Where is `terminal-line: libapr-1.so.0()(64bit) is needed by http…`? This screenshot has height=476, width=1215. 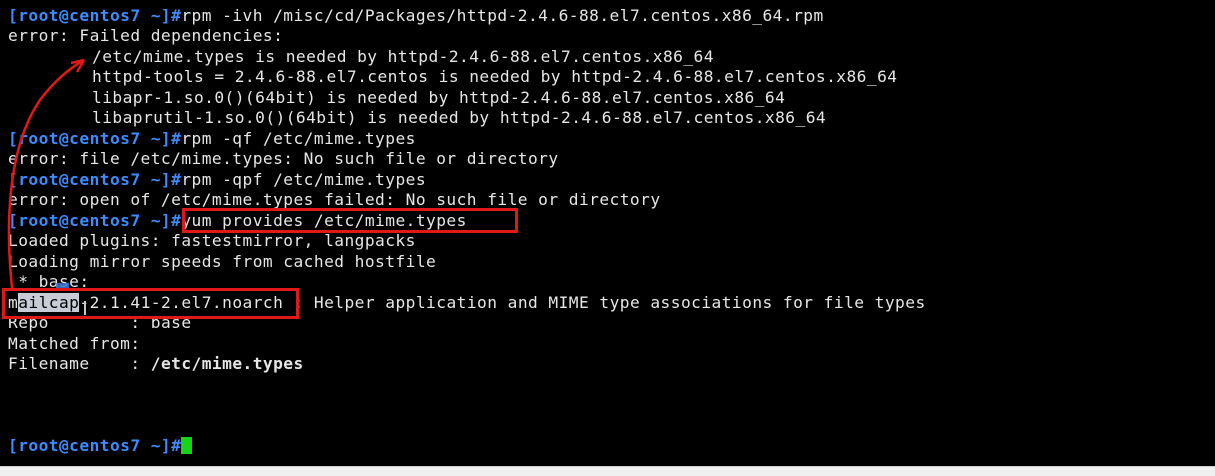 terminal-line: libapr-1.so.0()(64bit) is needed by http… is located at coordinates (439, 97).